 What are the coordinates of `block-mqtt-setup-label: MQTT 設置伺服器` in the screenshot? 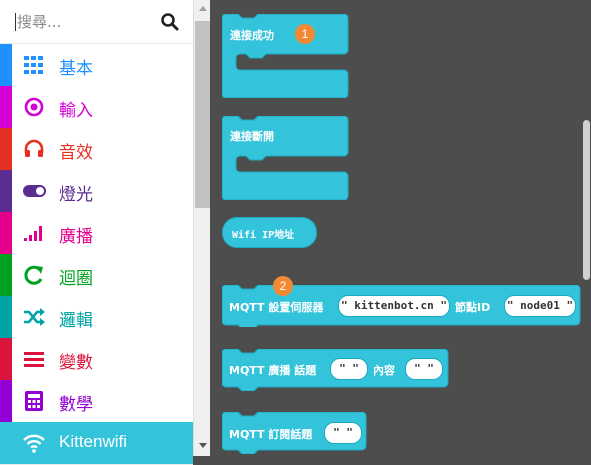 It's located at (276, 307).